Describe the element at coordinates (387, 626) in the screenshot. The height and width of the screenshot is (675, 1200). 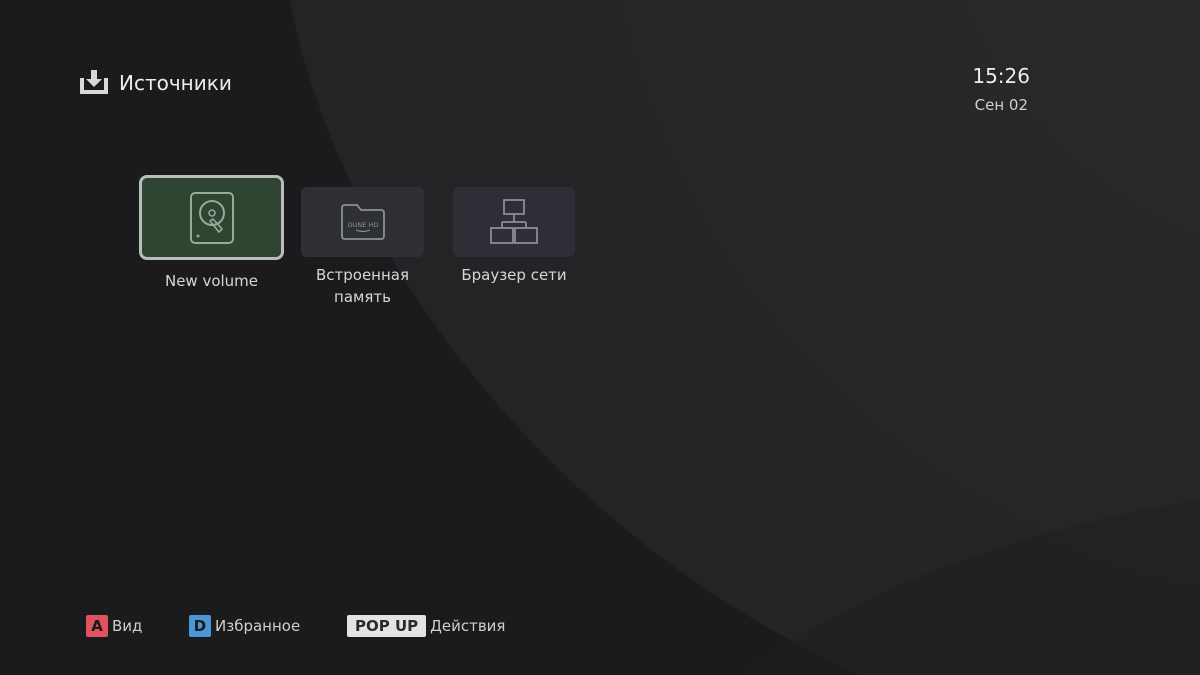
I see `key-popup-badge: POP UP` at that location.